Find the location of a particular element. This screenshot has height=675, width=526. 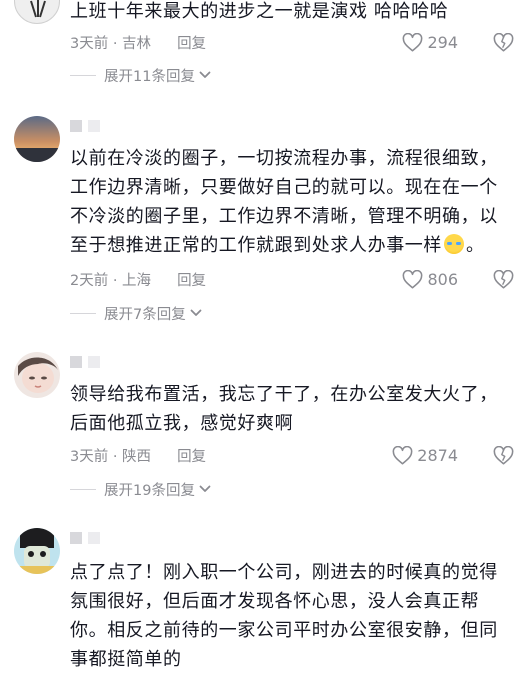

expand-replies-button: 展开11条回复 is located at coordinates (140, 75).